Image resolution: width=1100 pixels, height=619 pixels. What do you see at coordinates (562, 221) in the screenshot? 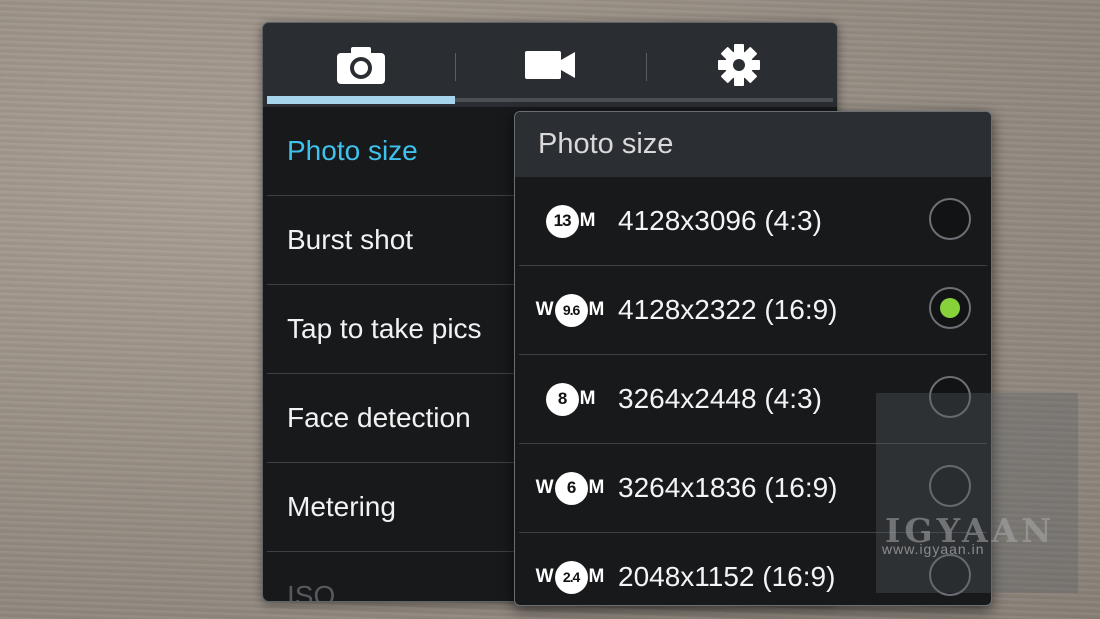
I see `badge-value: 13` at bounding box center [562, 221].